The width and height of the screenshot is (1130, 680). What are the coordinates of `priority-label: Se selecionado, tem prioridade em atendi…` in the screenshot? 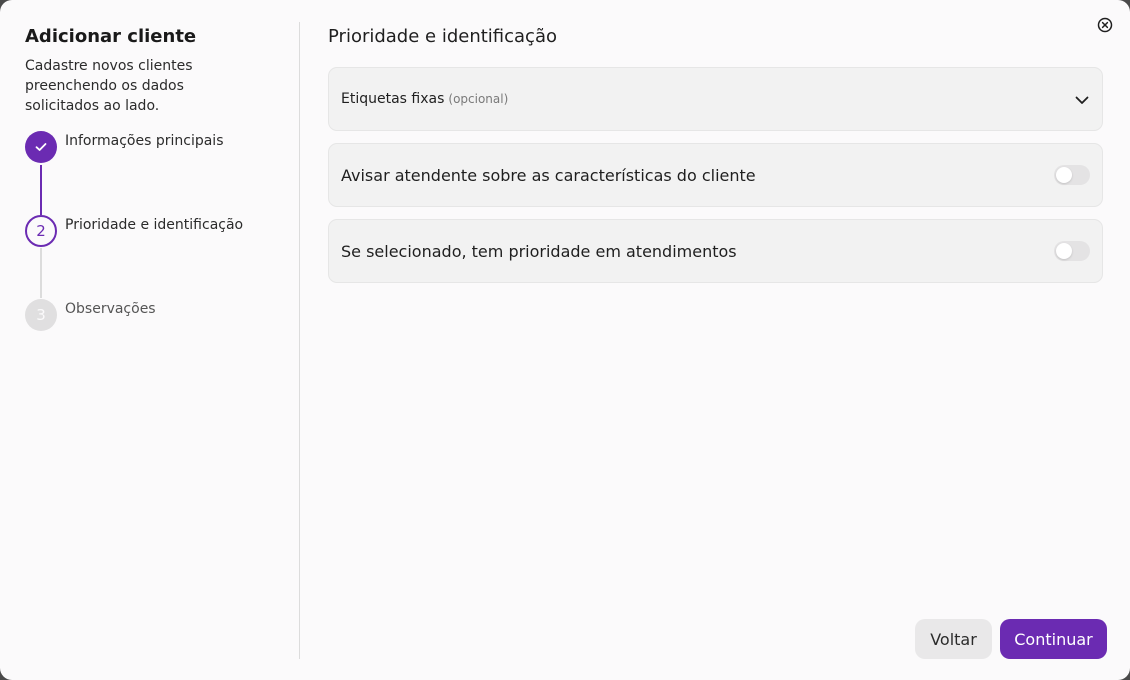 It's located at (539, 251).